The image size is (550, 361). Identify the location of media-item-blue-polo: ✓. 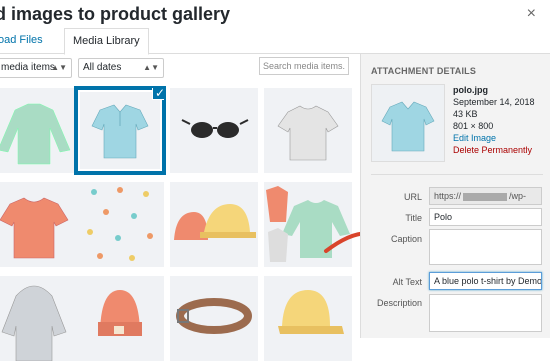
(120, 130).